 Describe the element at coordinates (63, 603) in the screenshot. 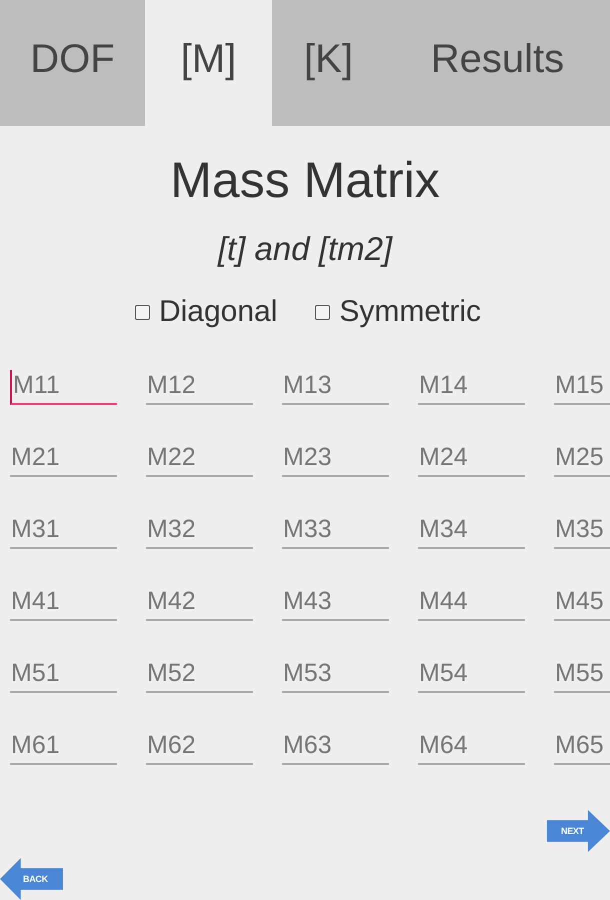

I see `input-field: M41` at that location.